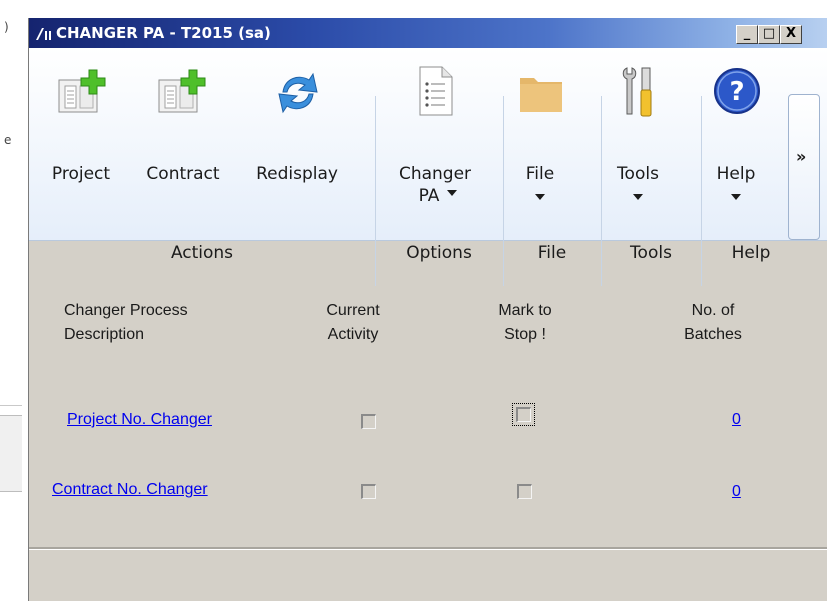  What do you see at coordinates (183, 174) in the screenshot?
I see `contract-label: Contract` at bounding box center [183, 174].